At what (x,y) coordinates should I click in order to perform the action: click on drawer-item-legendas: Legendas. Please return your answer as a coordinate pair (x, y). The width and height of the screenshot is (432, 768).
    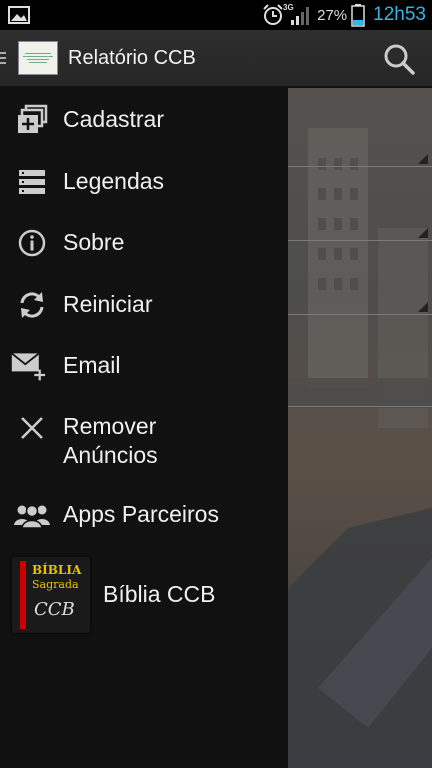
    Looking at the image, I should click on (144, 182).